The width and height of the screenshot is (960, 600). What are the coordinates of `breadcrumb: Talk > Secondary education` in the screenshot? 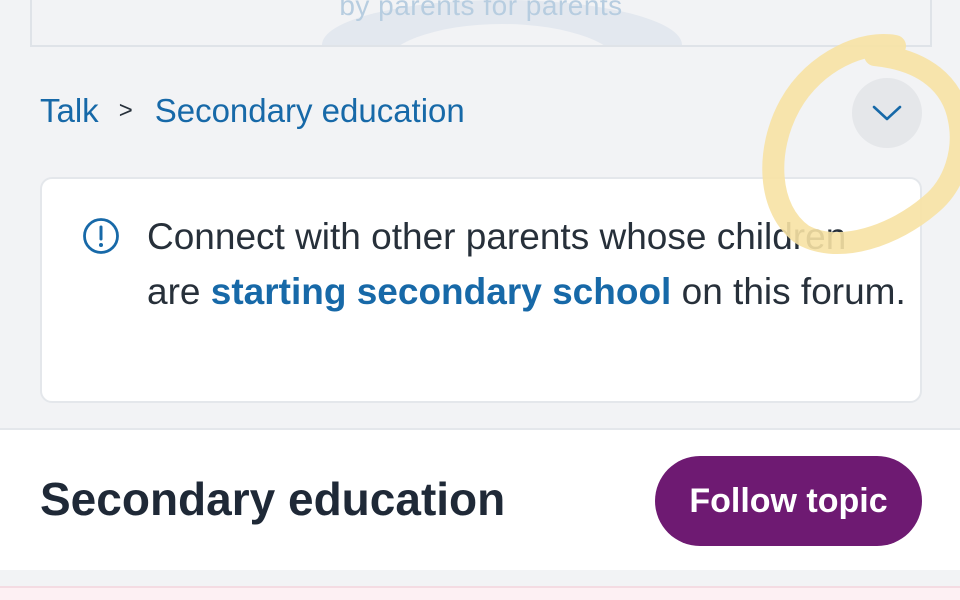 It's located at (252, 111).